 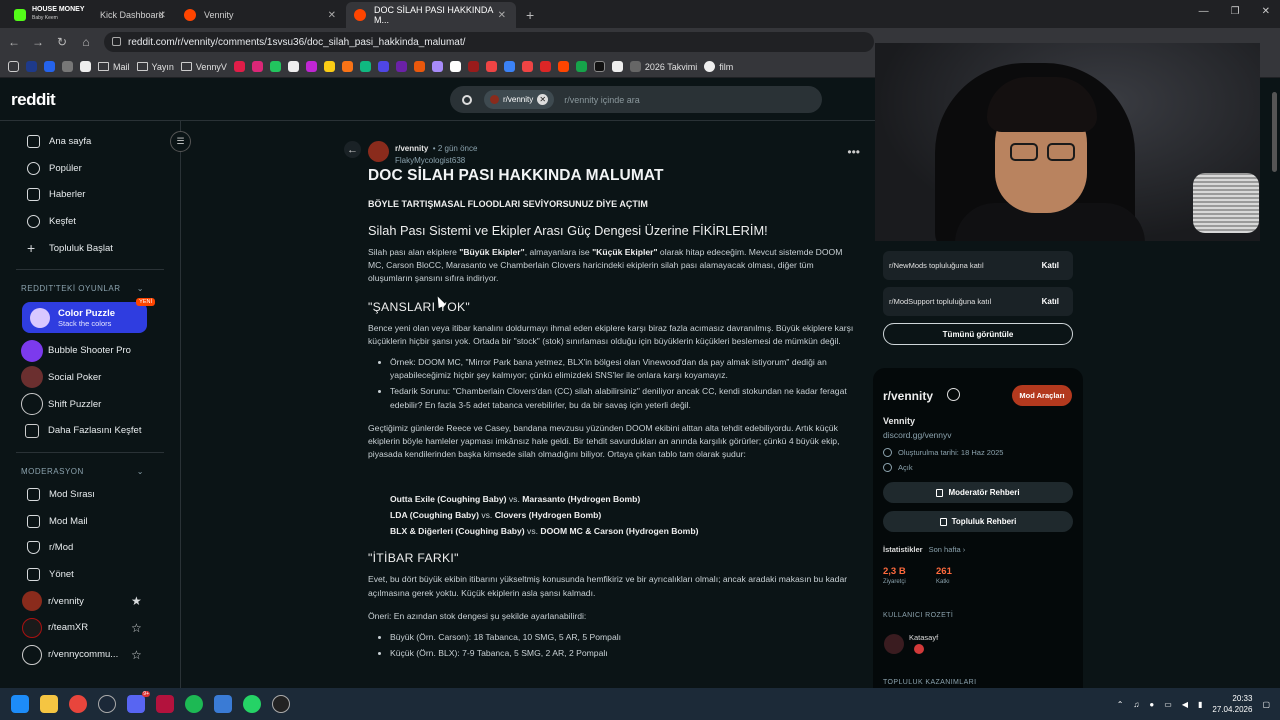 I want to click on sidebar-item-r-vennity: r/vennity ★, so click(x=90, y=601).